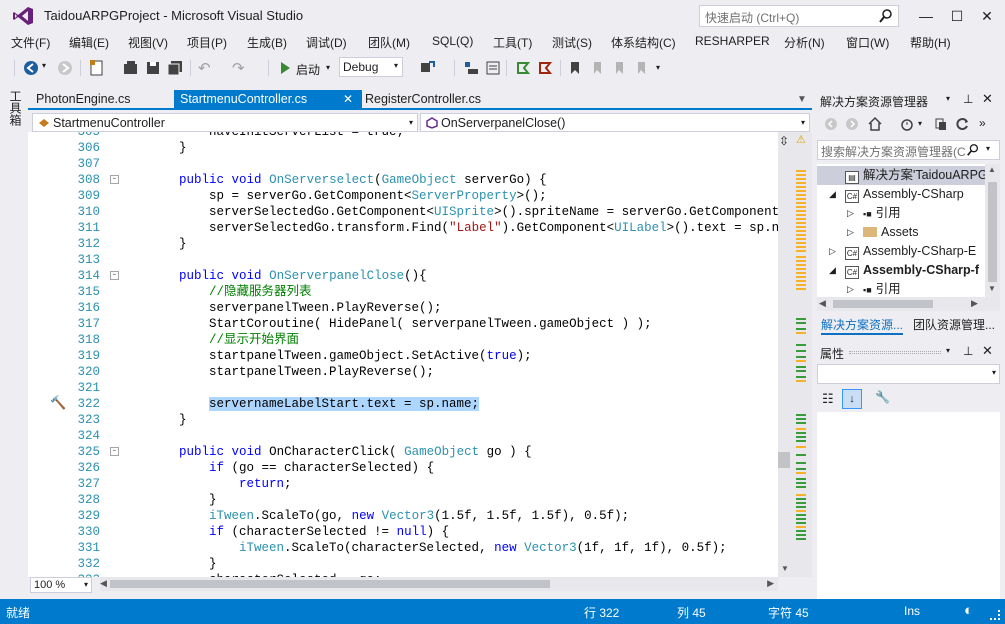 The image size is (1005, 624). Describe the element at coordinates (963, 124) in the screenshot. I see `refresh-icon` at that location.